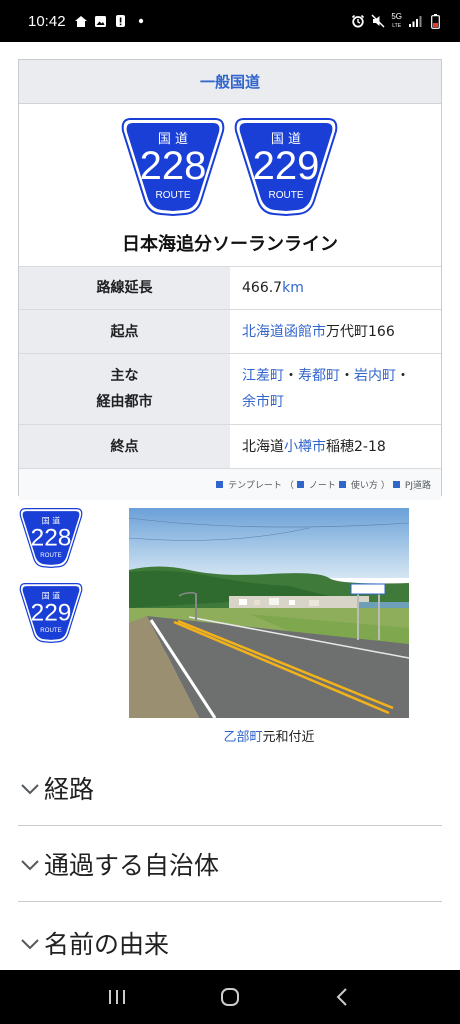 This screenshot has width=460, height=1024. Describe the element at coordinates (81, 21) in the screenshot. I see `home-icon` at that location.